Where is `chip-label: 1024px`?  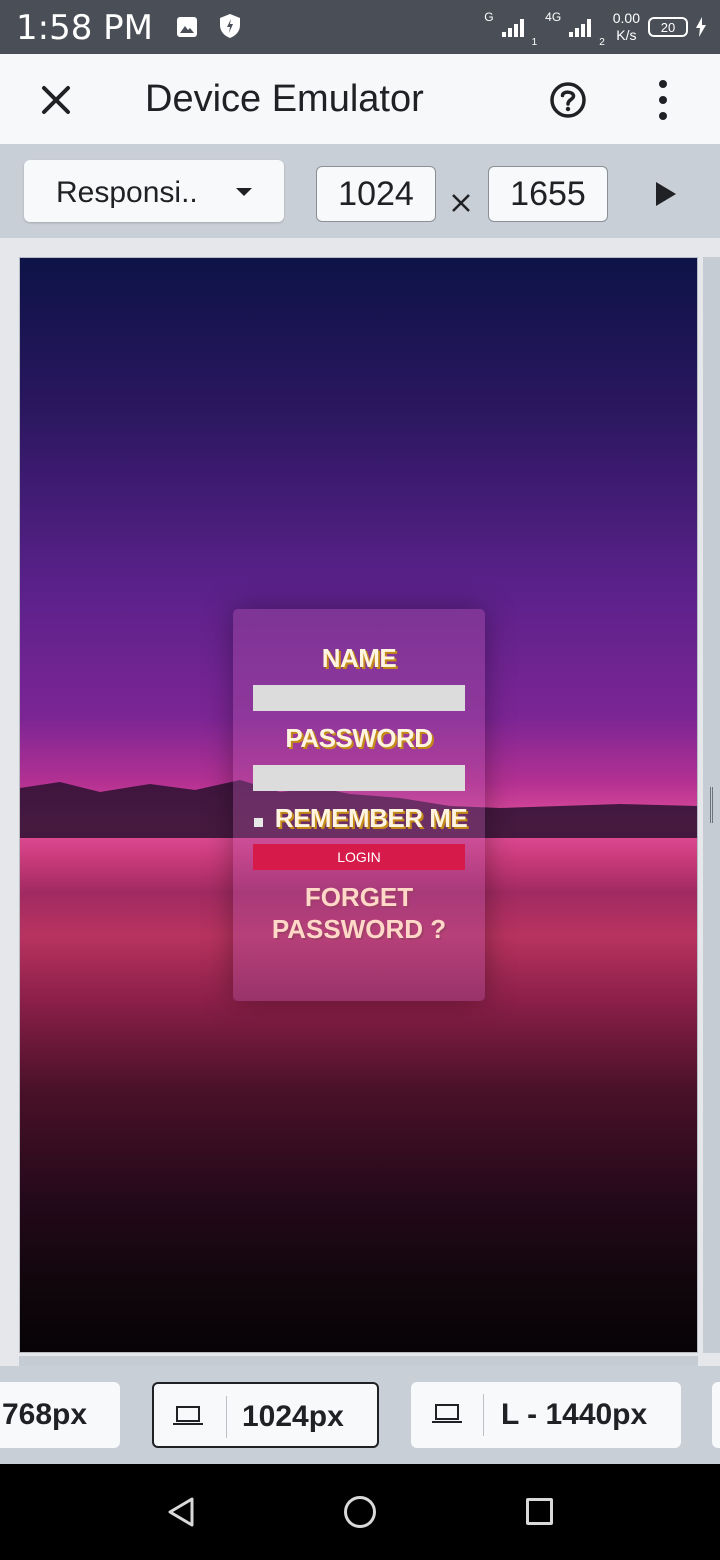 chip-label: 1024px is located at coordinates (293, 1416).